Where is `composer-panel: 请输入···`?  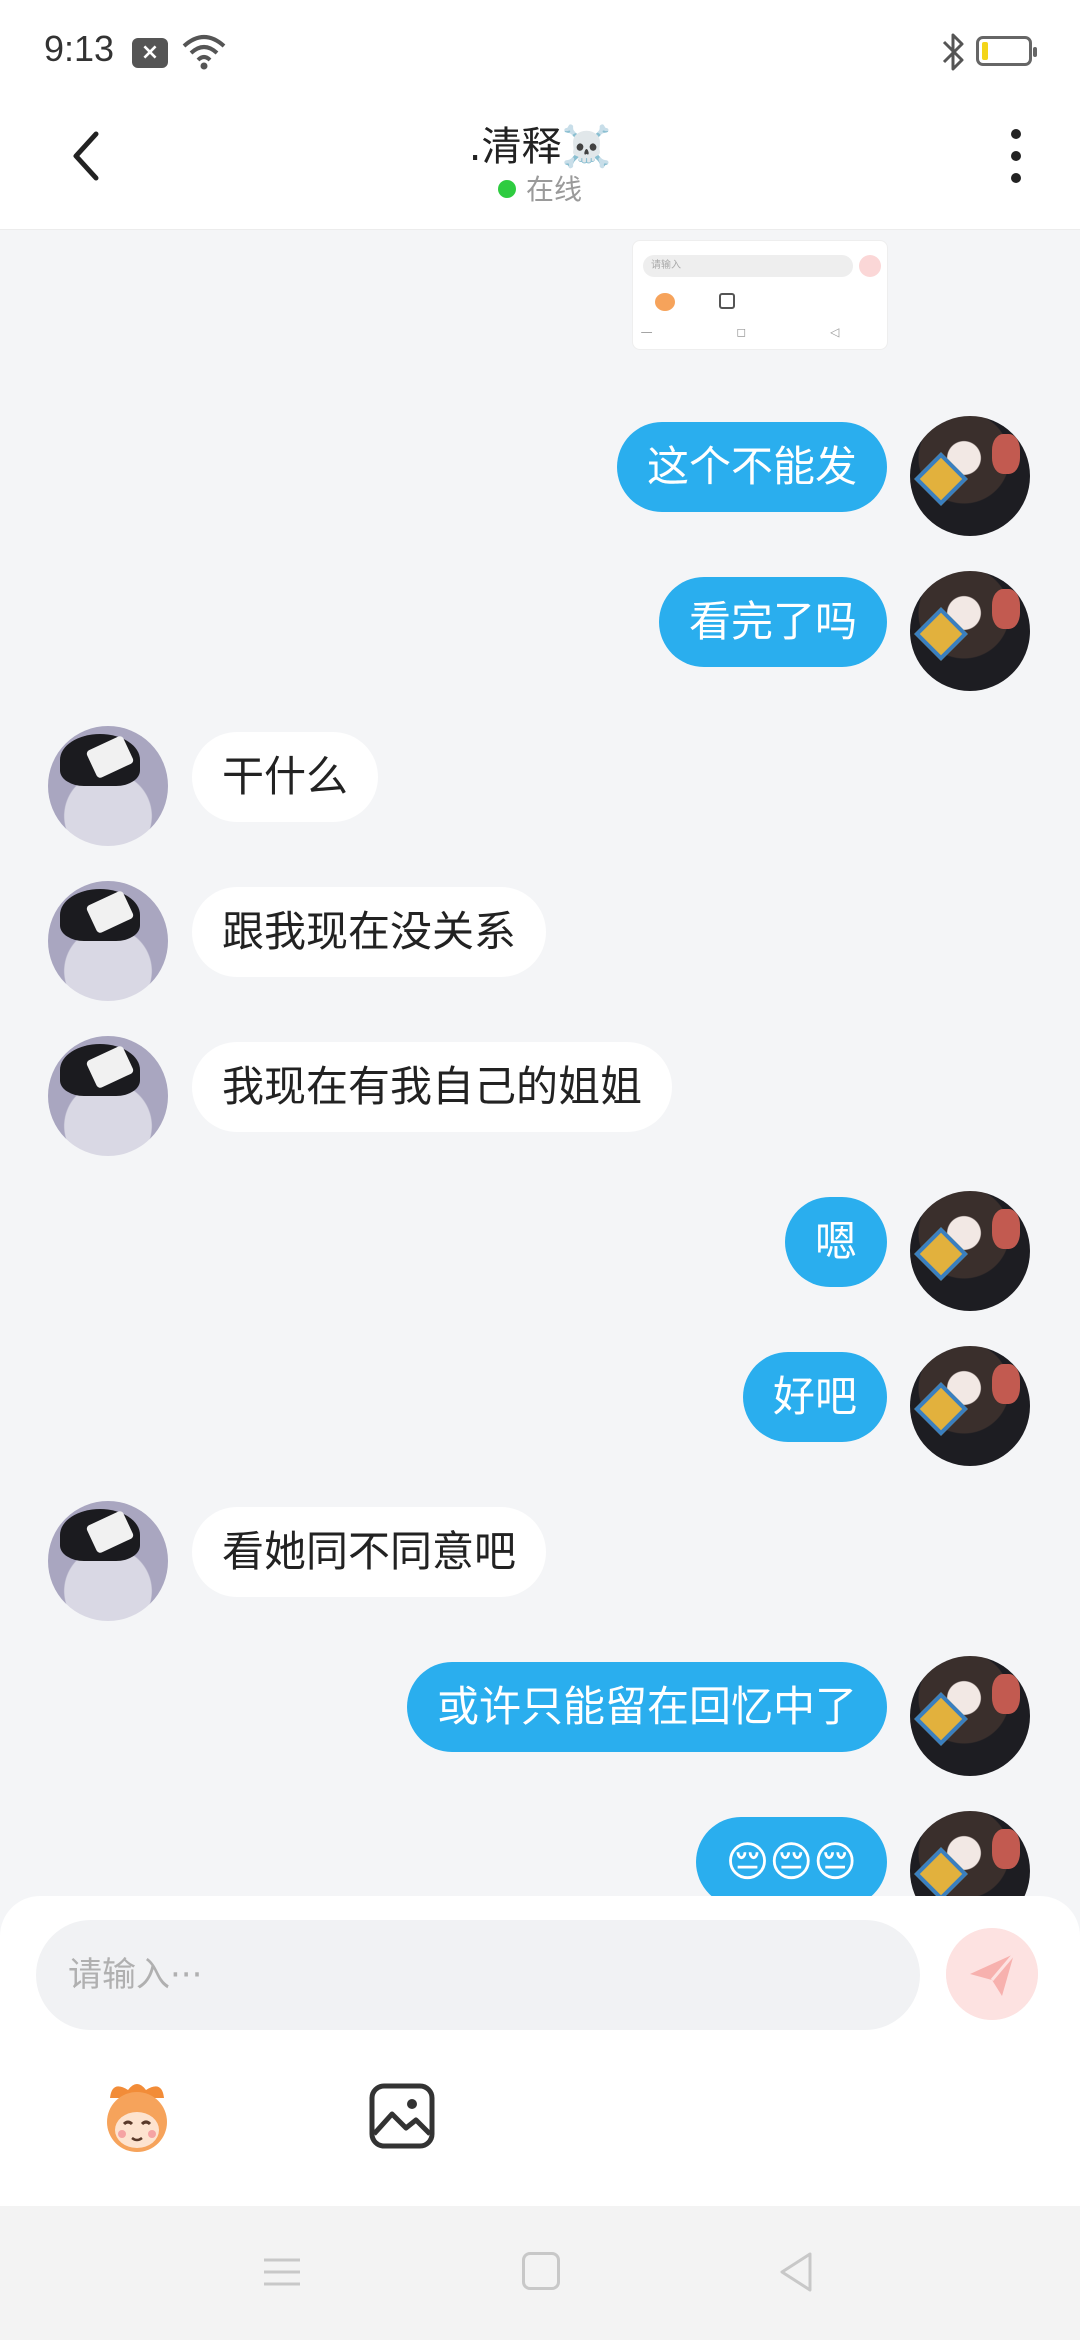
composer-panel: 请输入··· is located at coordinates (540, 2051).